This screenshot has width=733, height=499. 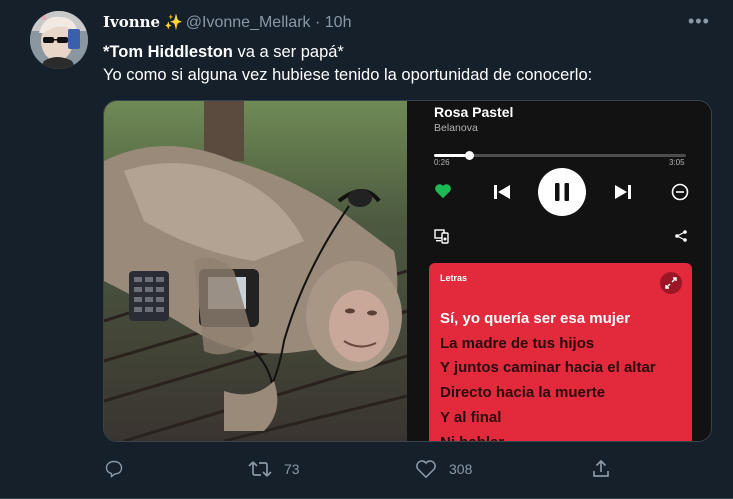 What do you see at coordinates (517, 343) in the screenshot?
I see `lyric-line: La madre de tus hijos` at bounding box center [517, 343].